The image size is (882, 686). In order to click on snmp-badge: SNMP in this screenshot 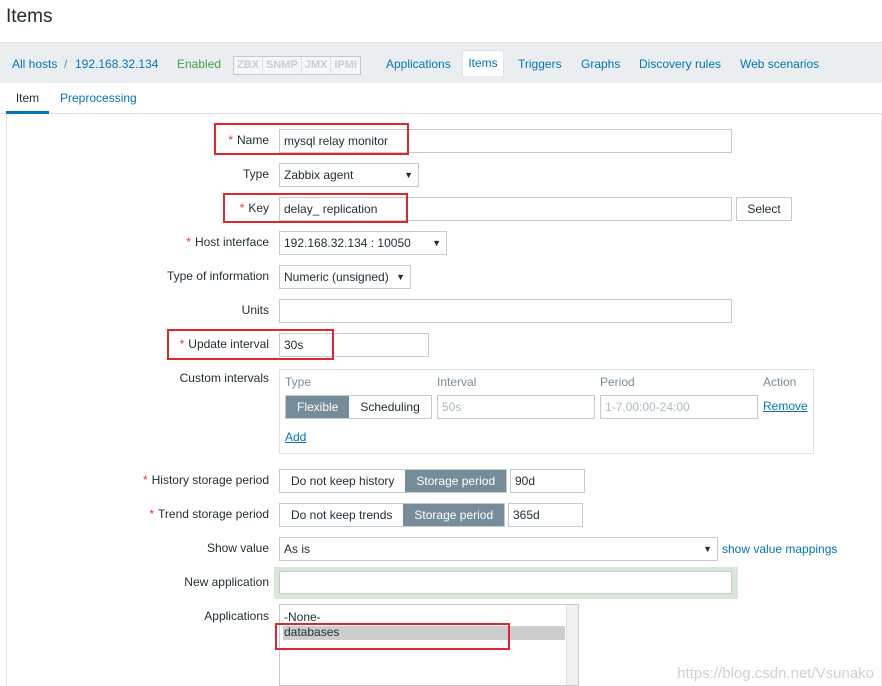, I will do `click(281, 65)`.